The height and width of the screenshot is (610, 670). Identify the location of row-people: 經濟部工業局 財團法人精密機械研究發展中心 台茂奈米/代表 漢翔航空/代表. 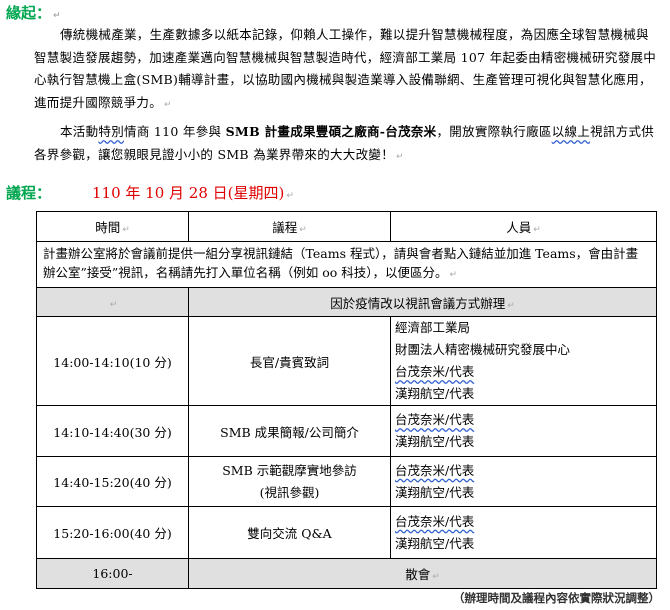
(523, 361).